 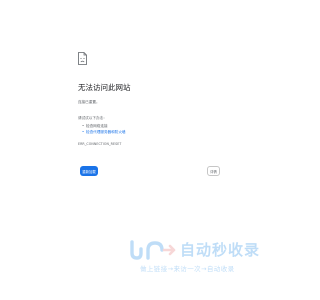 I want to click on suggestion-text: 检查代理服务器和防火墙, so click(x=106, y=132).